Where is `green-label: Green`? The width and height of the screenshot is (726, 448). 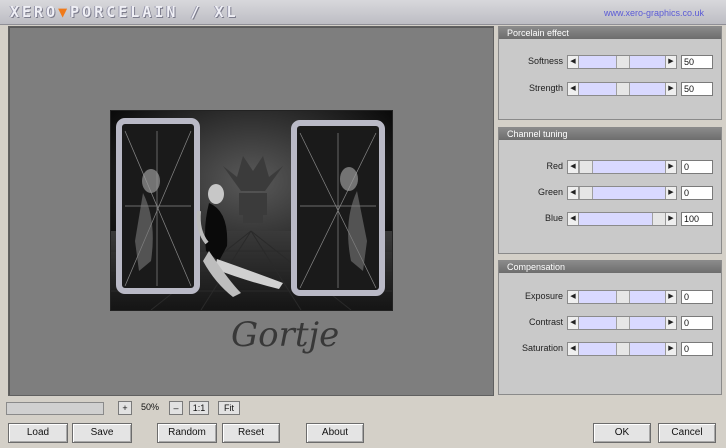
green-label: Green is located at coordinates (550, 192).